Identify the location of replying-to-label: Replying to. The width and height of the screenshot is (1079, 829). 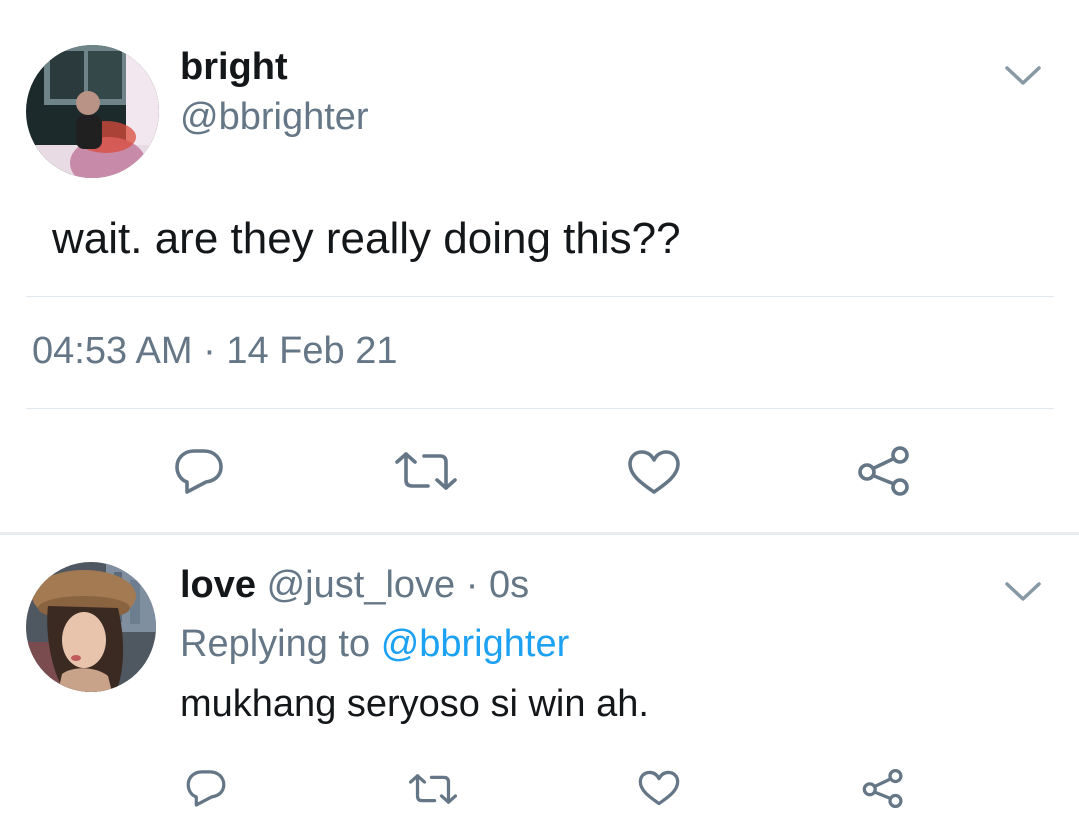
(275, 644).